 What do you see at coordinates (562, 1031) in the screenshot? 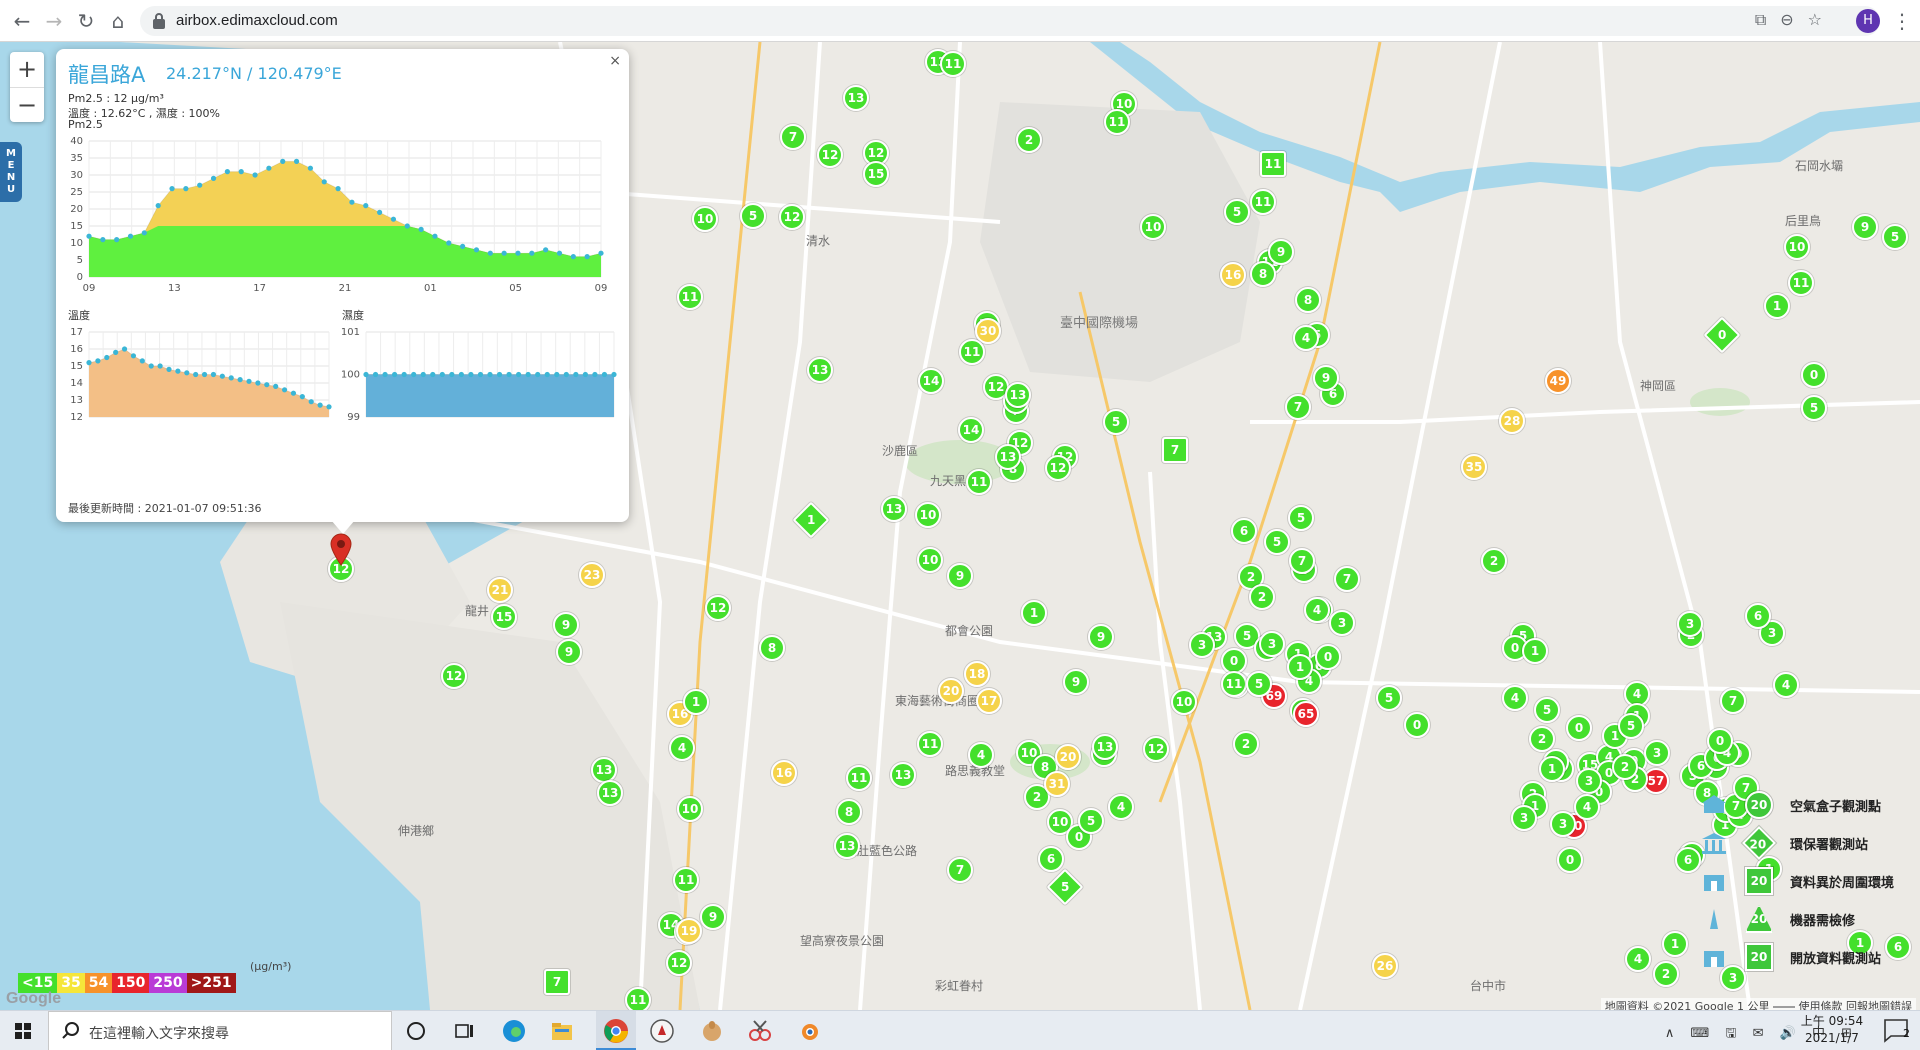
I see `file-explorer-icon` at bounding box center [562, 1031].